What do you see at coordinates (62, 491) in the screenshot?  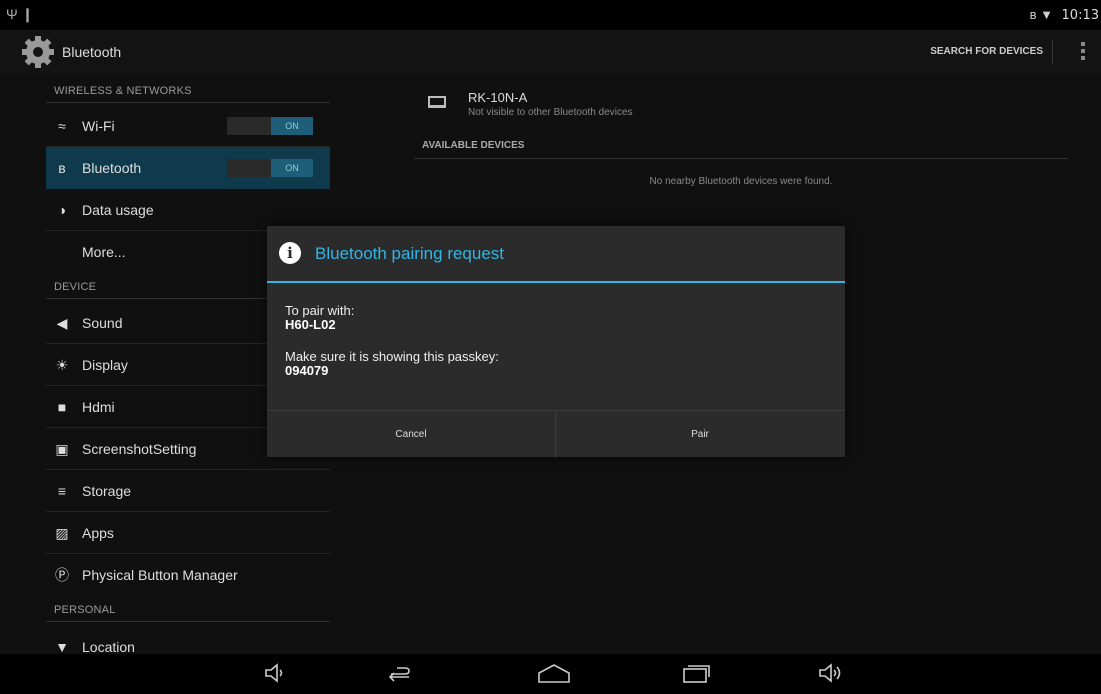 I see `storage-icon: ≡` at bounding box center [62, 491].